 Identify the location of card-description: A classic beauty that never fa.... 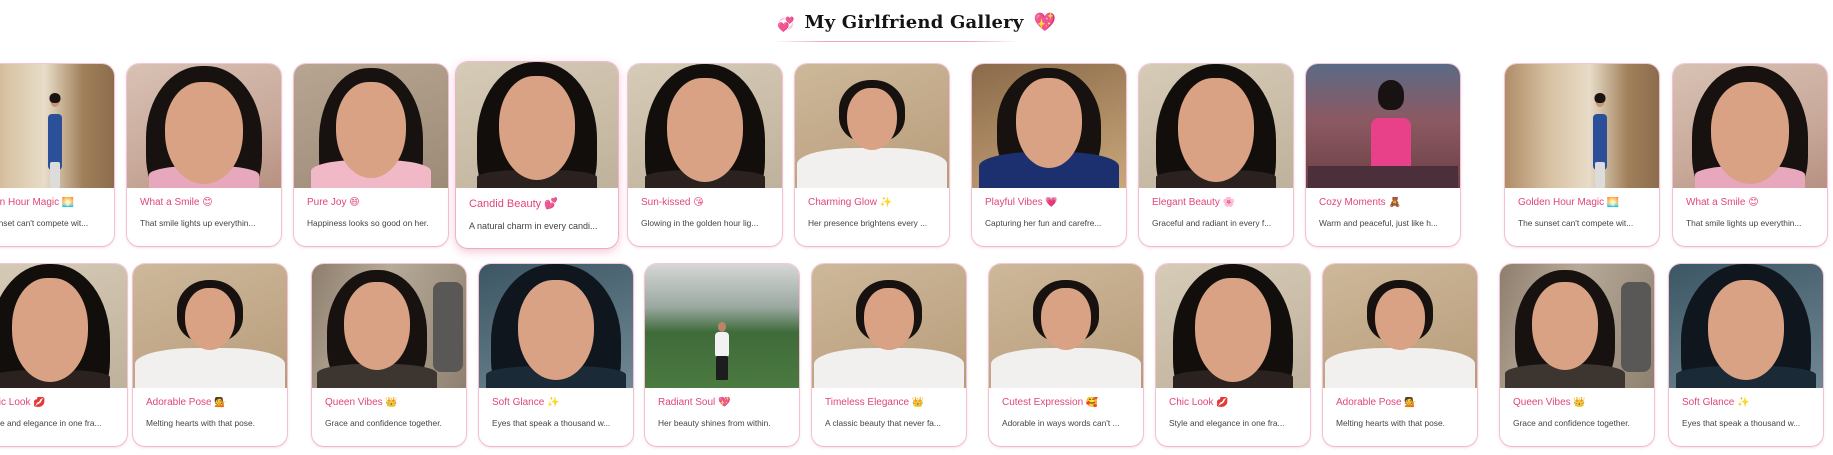
(883, 423).